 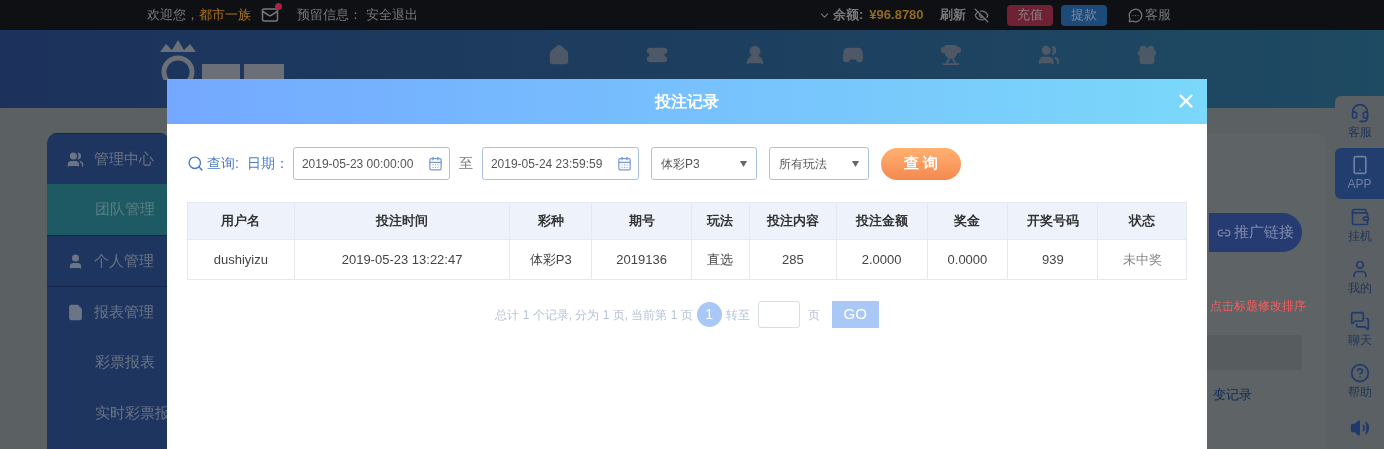 I want to click on logout-link: 安全退出, so click(x=392, y=15).